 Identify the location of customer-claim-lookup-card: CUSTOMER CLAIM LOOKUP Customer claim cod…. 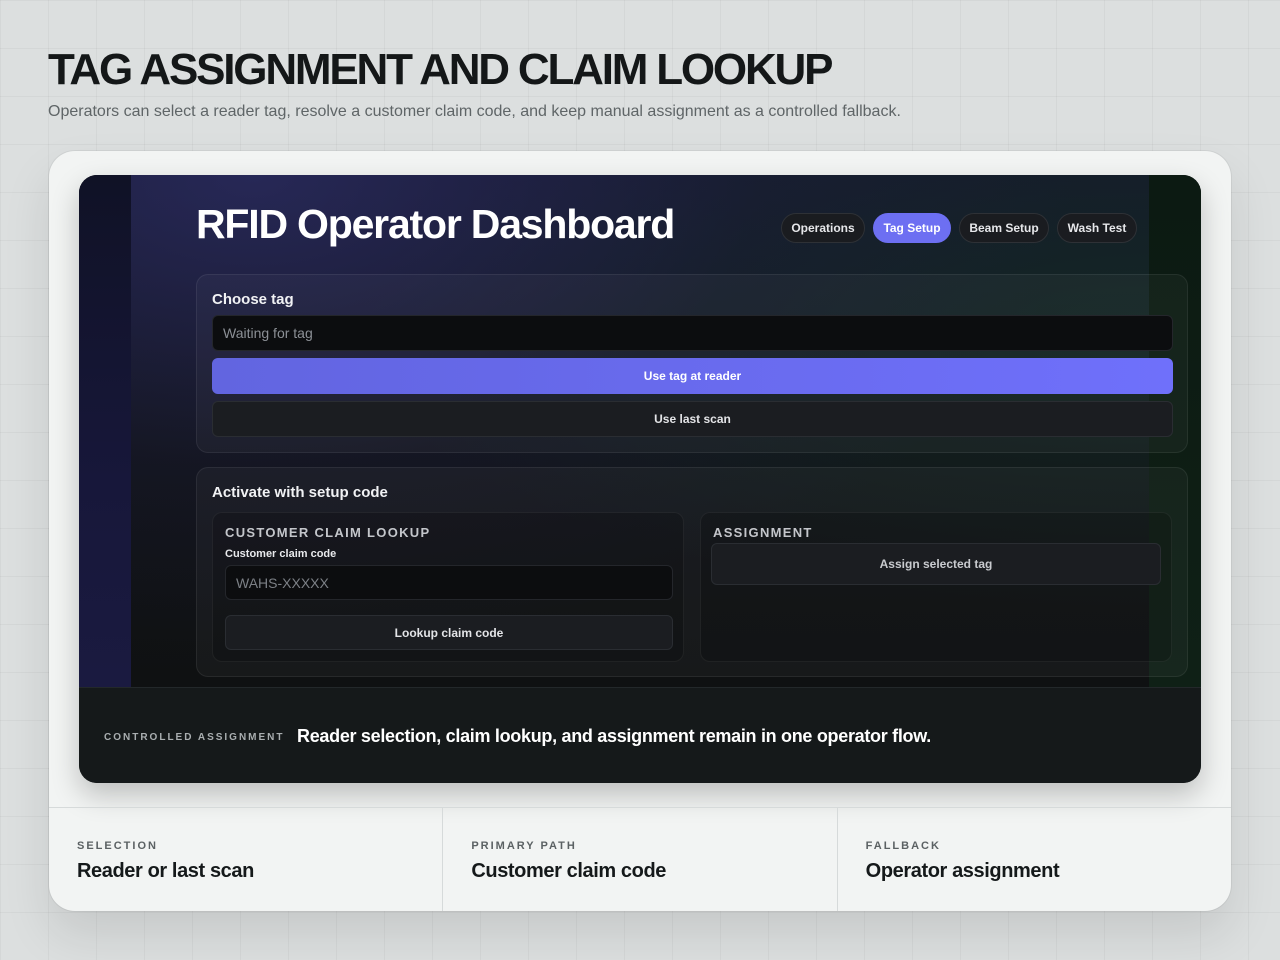
(448, 587).